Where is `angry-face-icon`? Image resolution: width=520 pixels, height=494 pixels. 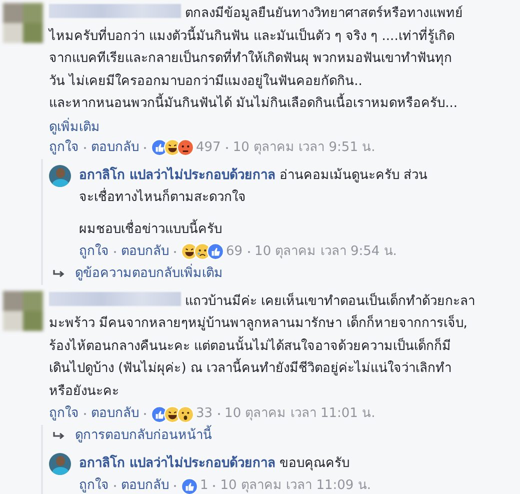
angry-face-icon is located at coordinates (185, 147).